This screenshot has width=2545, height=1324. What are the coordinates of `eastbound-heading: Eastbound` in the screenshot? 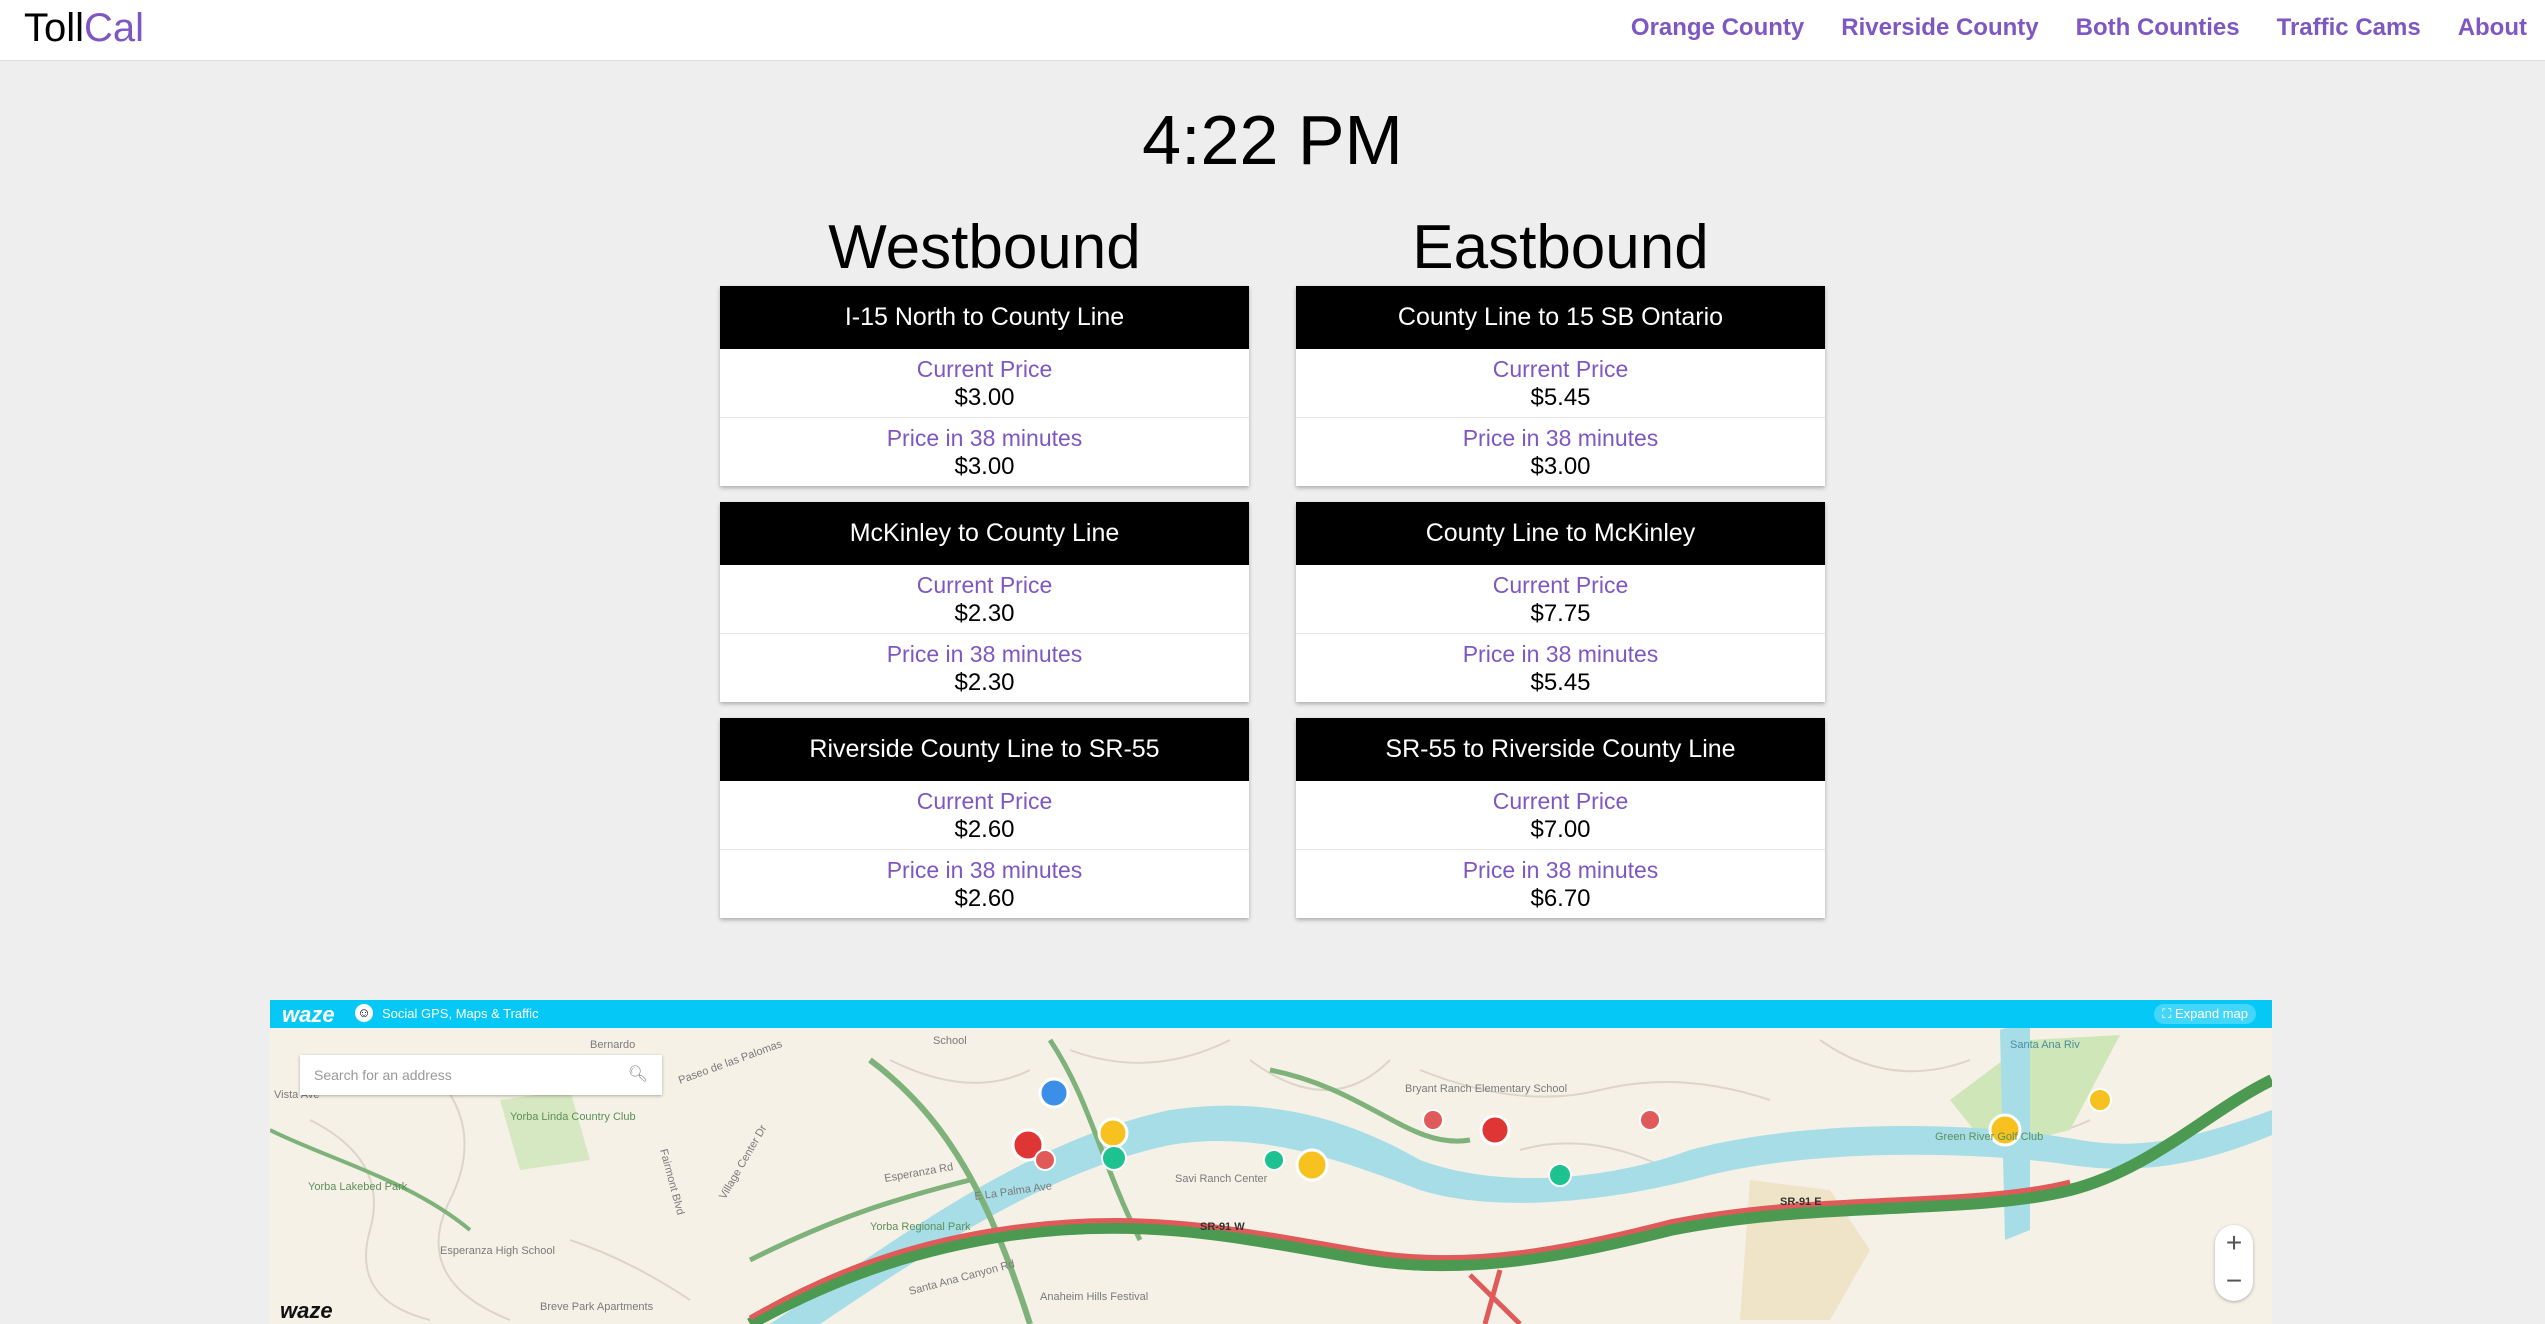 It's located at (1560, 247).